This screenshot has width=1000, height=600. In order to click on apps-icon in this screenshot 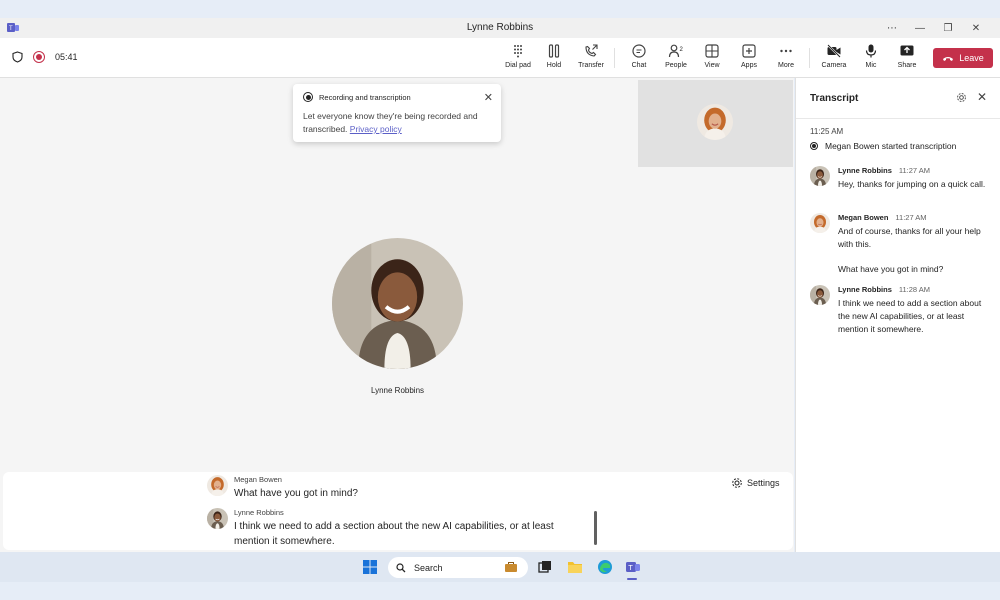, I will do `click(749, 51)`.